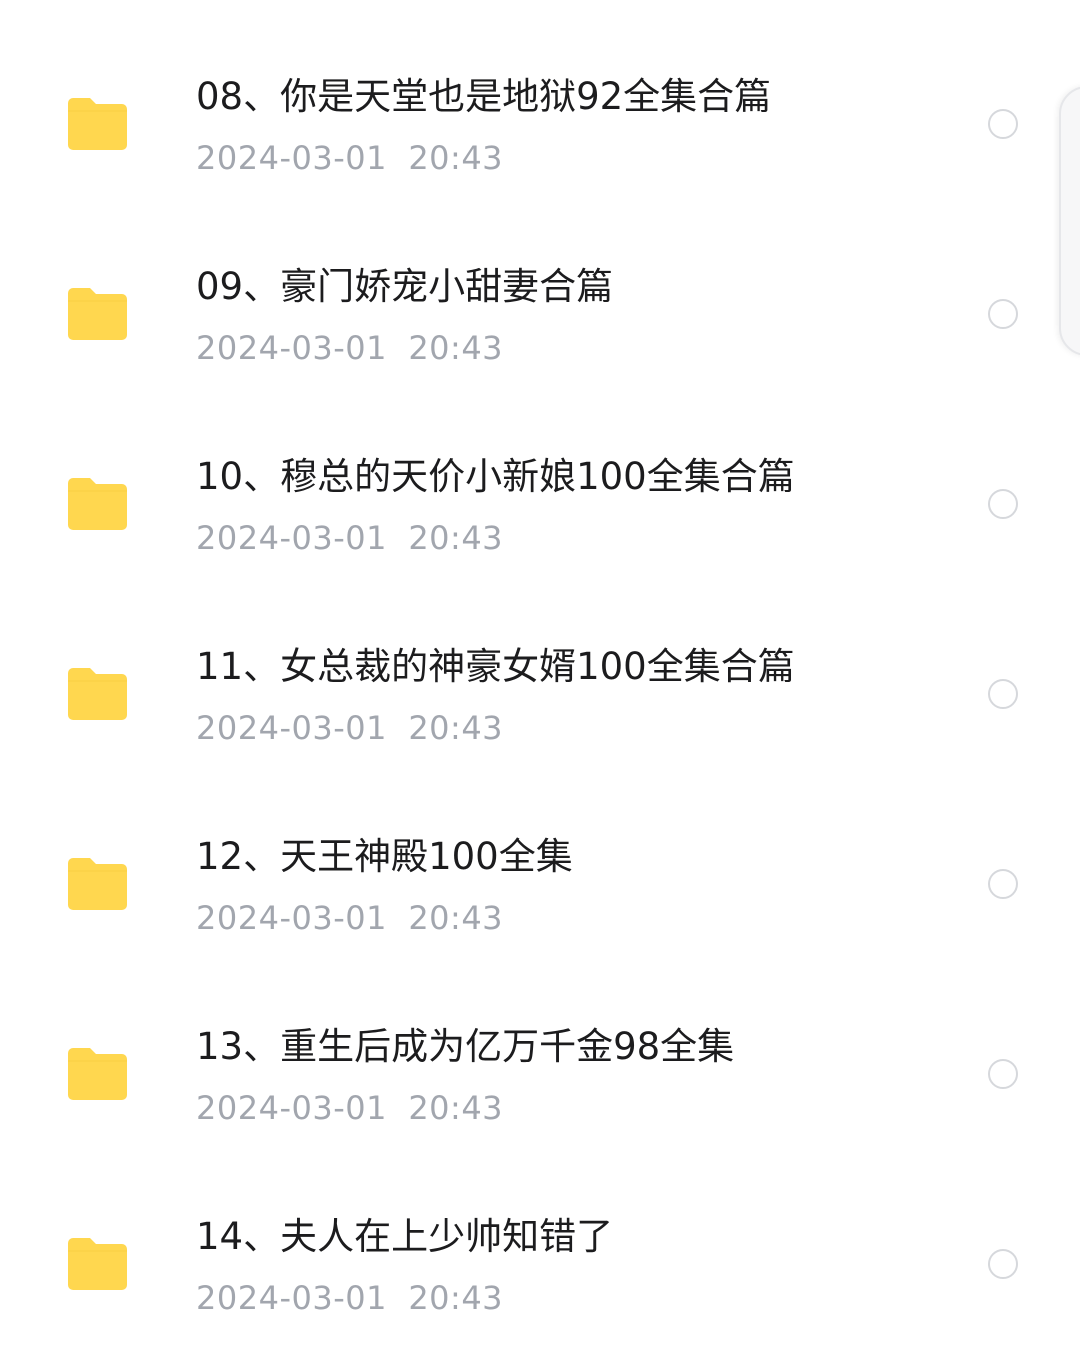 The image size is (1080, 1354). What do you see at coordinates (484, 96) in the screenshot?
I see `file-name: 08、你是天堂也是地狱92全集合篇` at bounding box center [484, 96].